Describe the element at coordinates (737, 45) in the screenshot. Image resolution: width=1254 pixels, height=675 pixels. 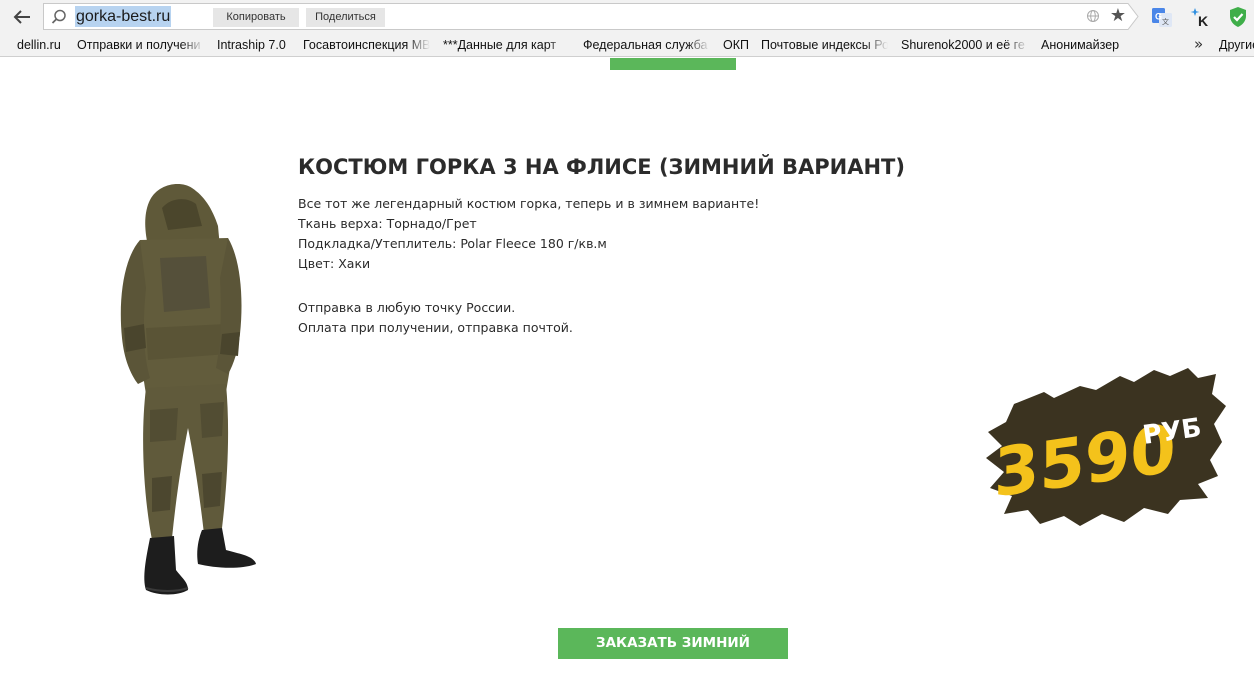
I see `bookmark-item: ОКП` at that location.